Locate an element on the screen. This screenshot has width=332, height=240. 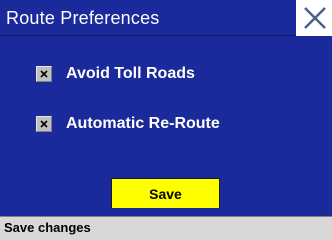
avoid-toll-roads-checkbox is located at coordinates (44, 74).